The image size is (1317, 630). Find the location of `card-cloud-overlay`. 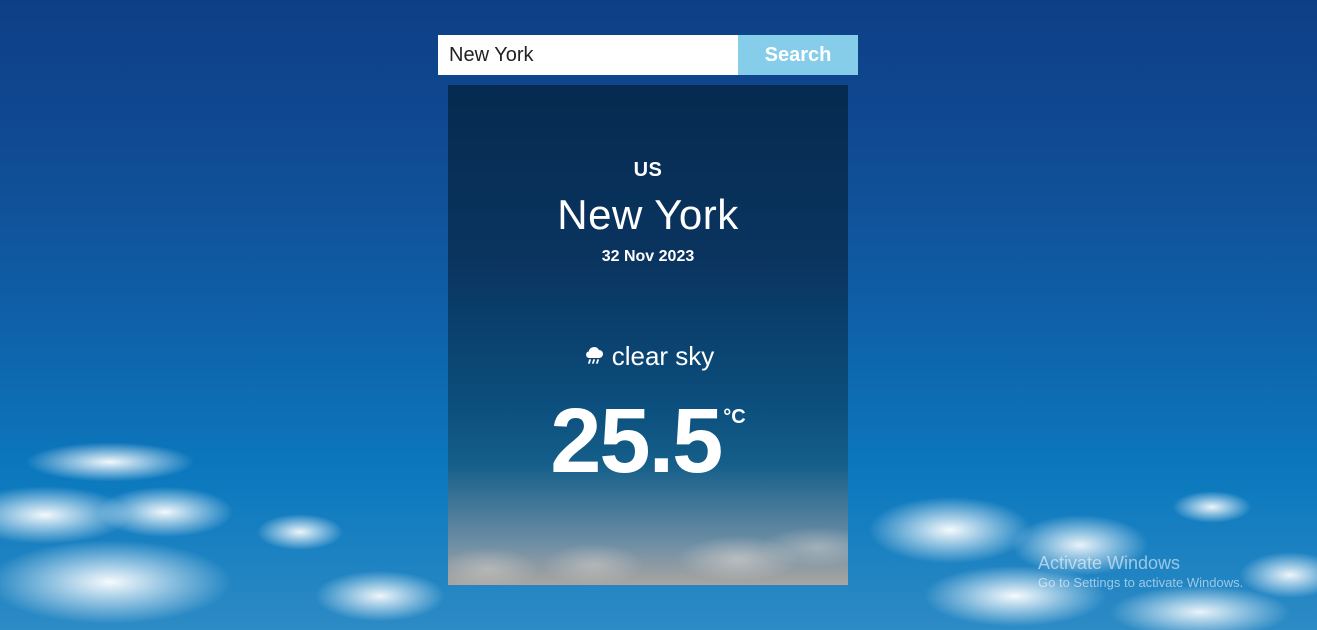

card-cloud-overlay is located at coordinates (648, 540).